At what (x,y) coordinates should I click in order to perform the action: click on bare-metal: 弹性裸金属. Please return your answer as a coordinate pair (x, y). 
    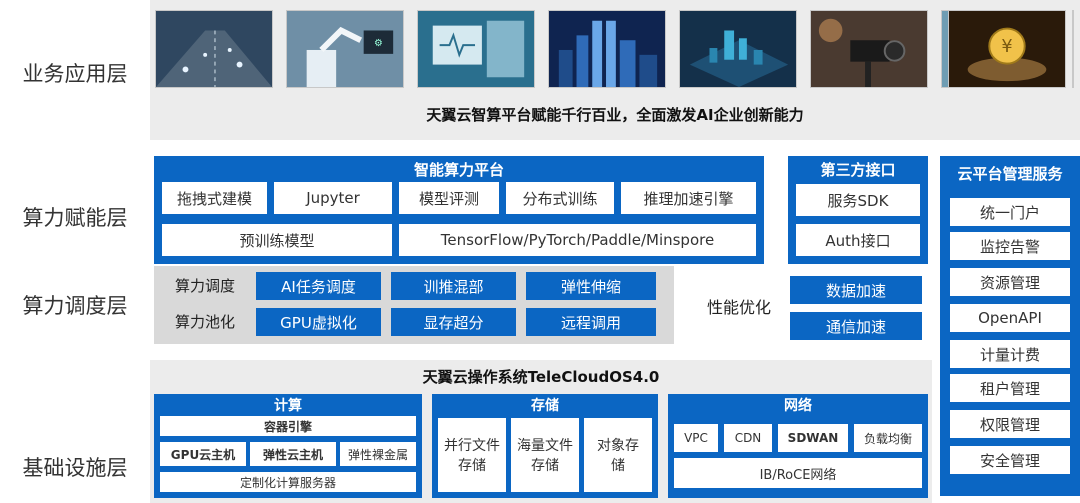
    Looking at the image, I should click on (378, 454).